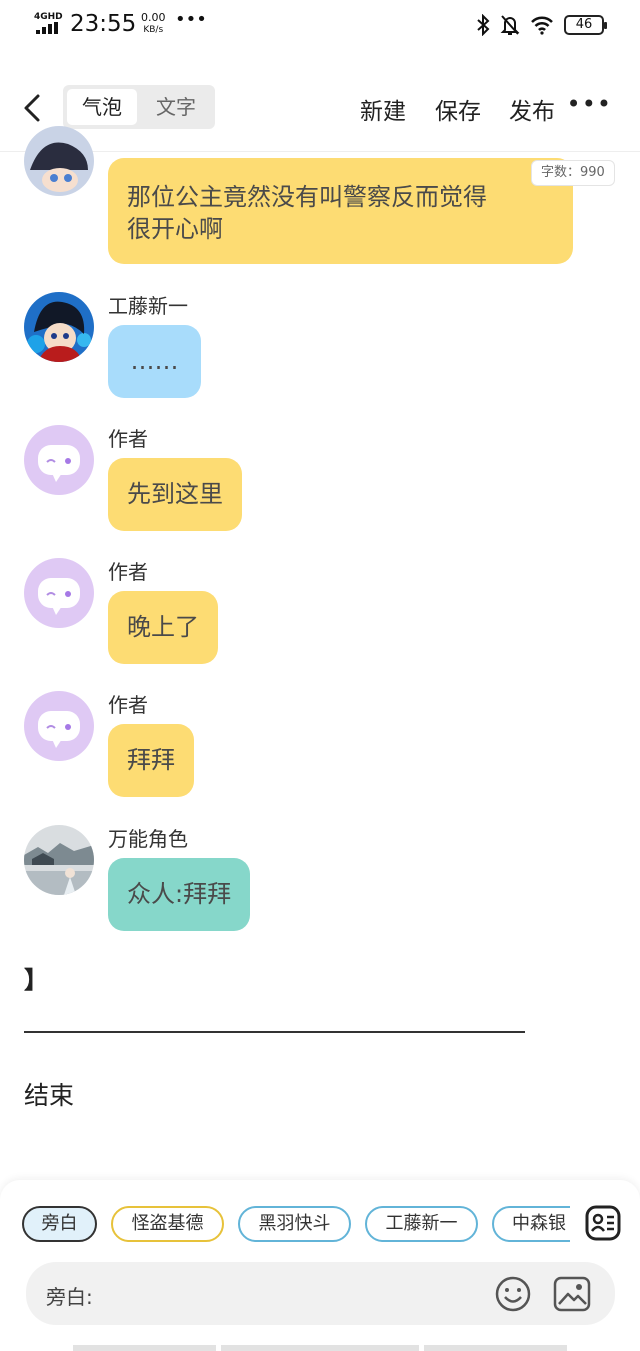 The image size is (640, 1351). I want to click on message-bubble: 拜拜, so click(151, 760).